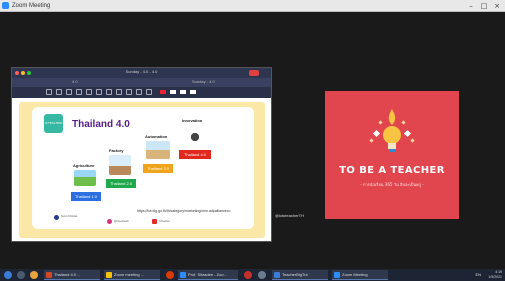 This screenshot has height=281, width=505. What do you see at coordinates (262, 275) in the screenshot?
I see `app-icon-gray` at bounding box center [262, 275].